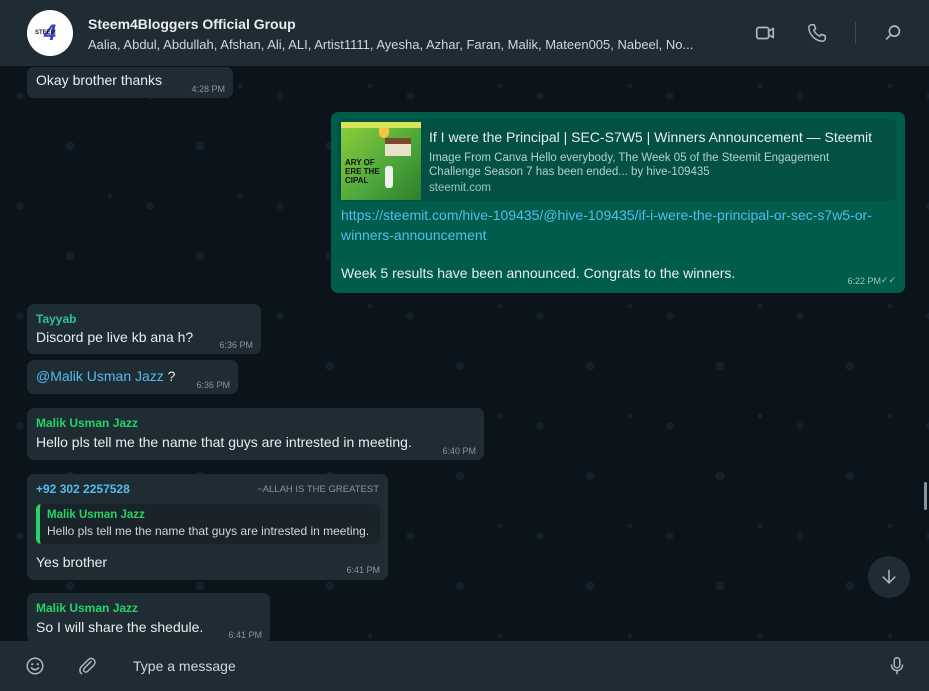 This screenshot has height=691, width=929. I want to click on trophy-icon, so click(384, 133).